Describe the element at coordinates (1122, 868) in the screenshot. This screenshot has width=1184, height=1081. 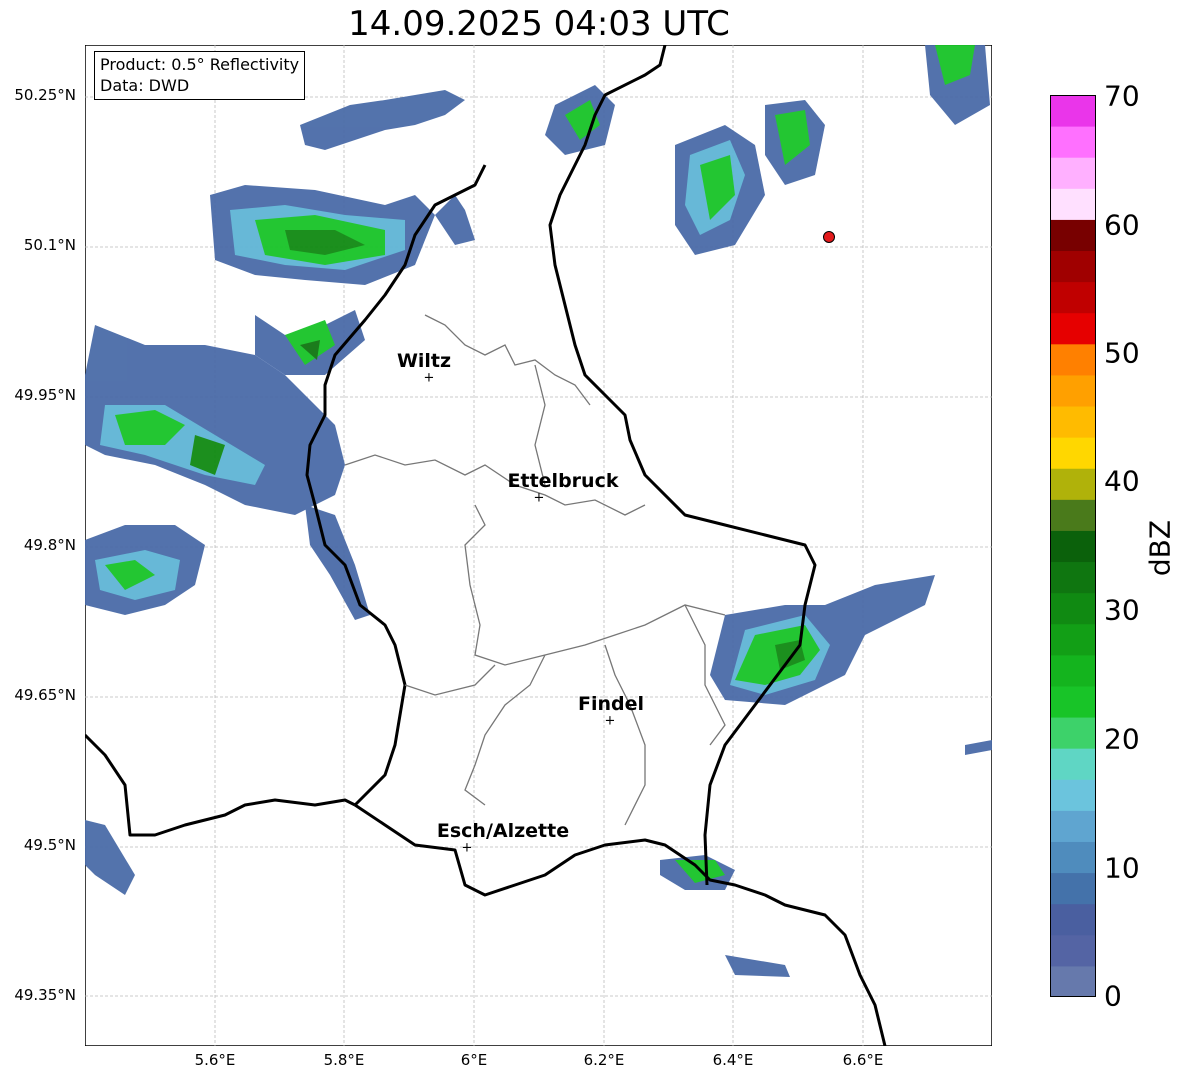
I see `colorbar-tick-label: 10` at that location.